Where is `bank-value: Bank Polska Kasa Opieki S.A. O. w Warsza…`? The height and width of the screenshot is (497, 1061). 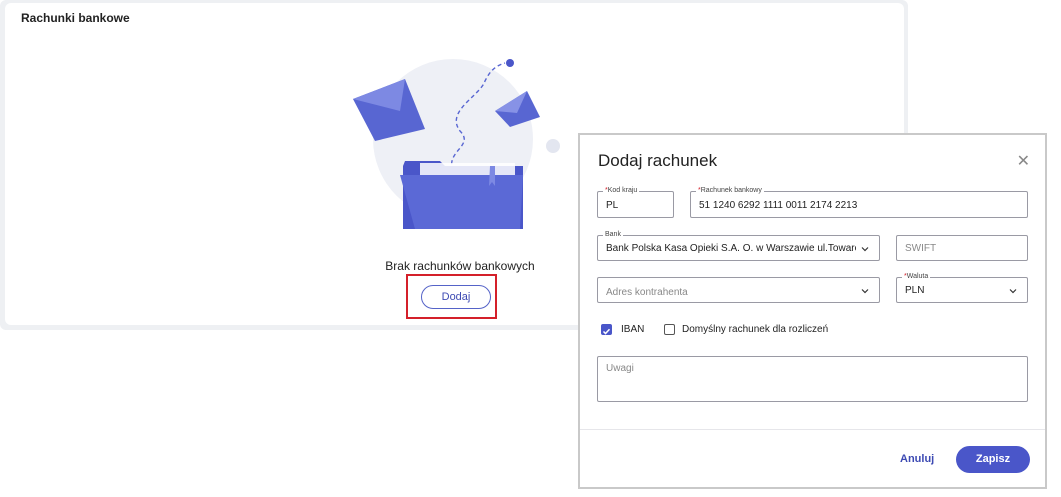
bank-value: Bank Polska Kasa Opieki S.A. O. w Warsza… is located at coordinates (731, 248).